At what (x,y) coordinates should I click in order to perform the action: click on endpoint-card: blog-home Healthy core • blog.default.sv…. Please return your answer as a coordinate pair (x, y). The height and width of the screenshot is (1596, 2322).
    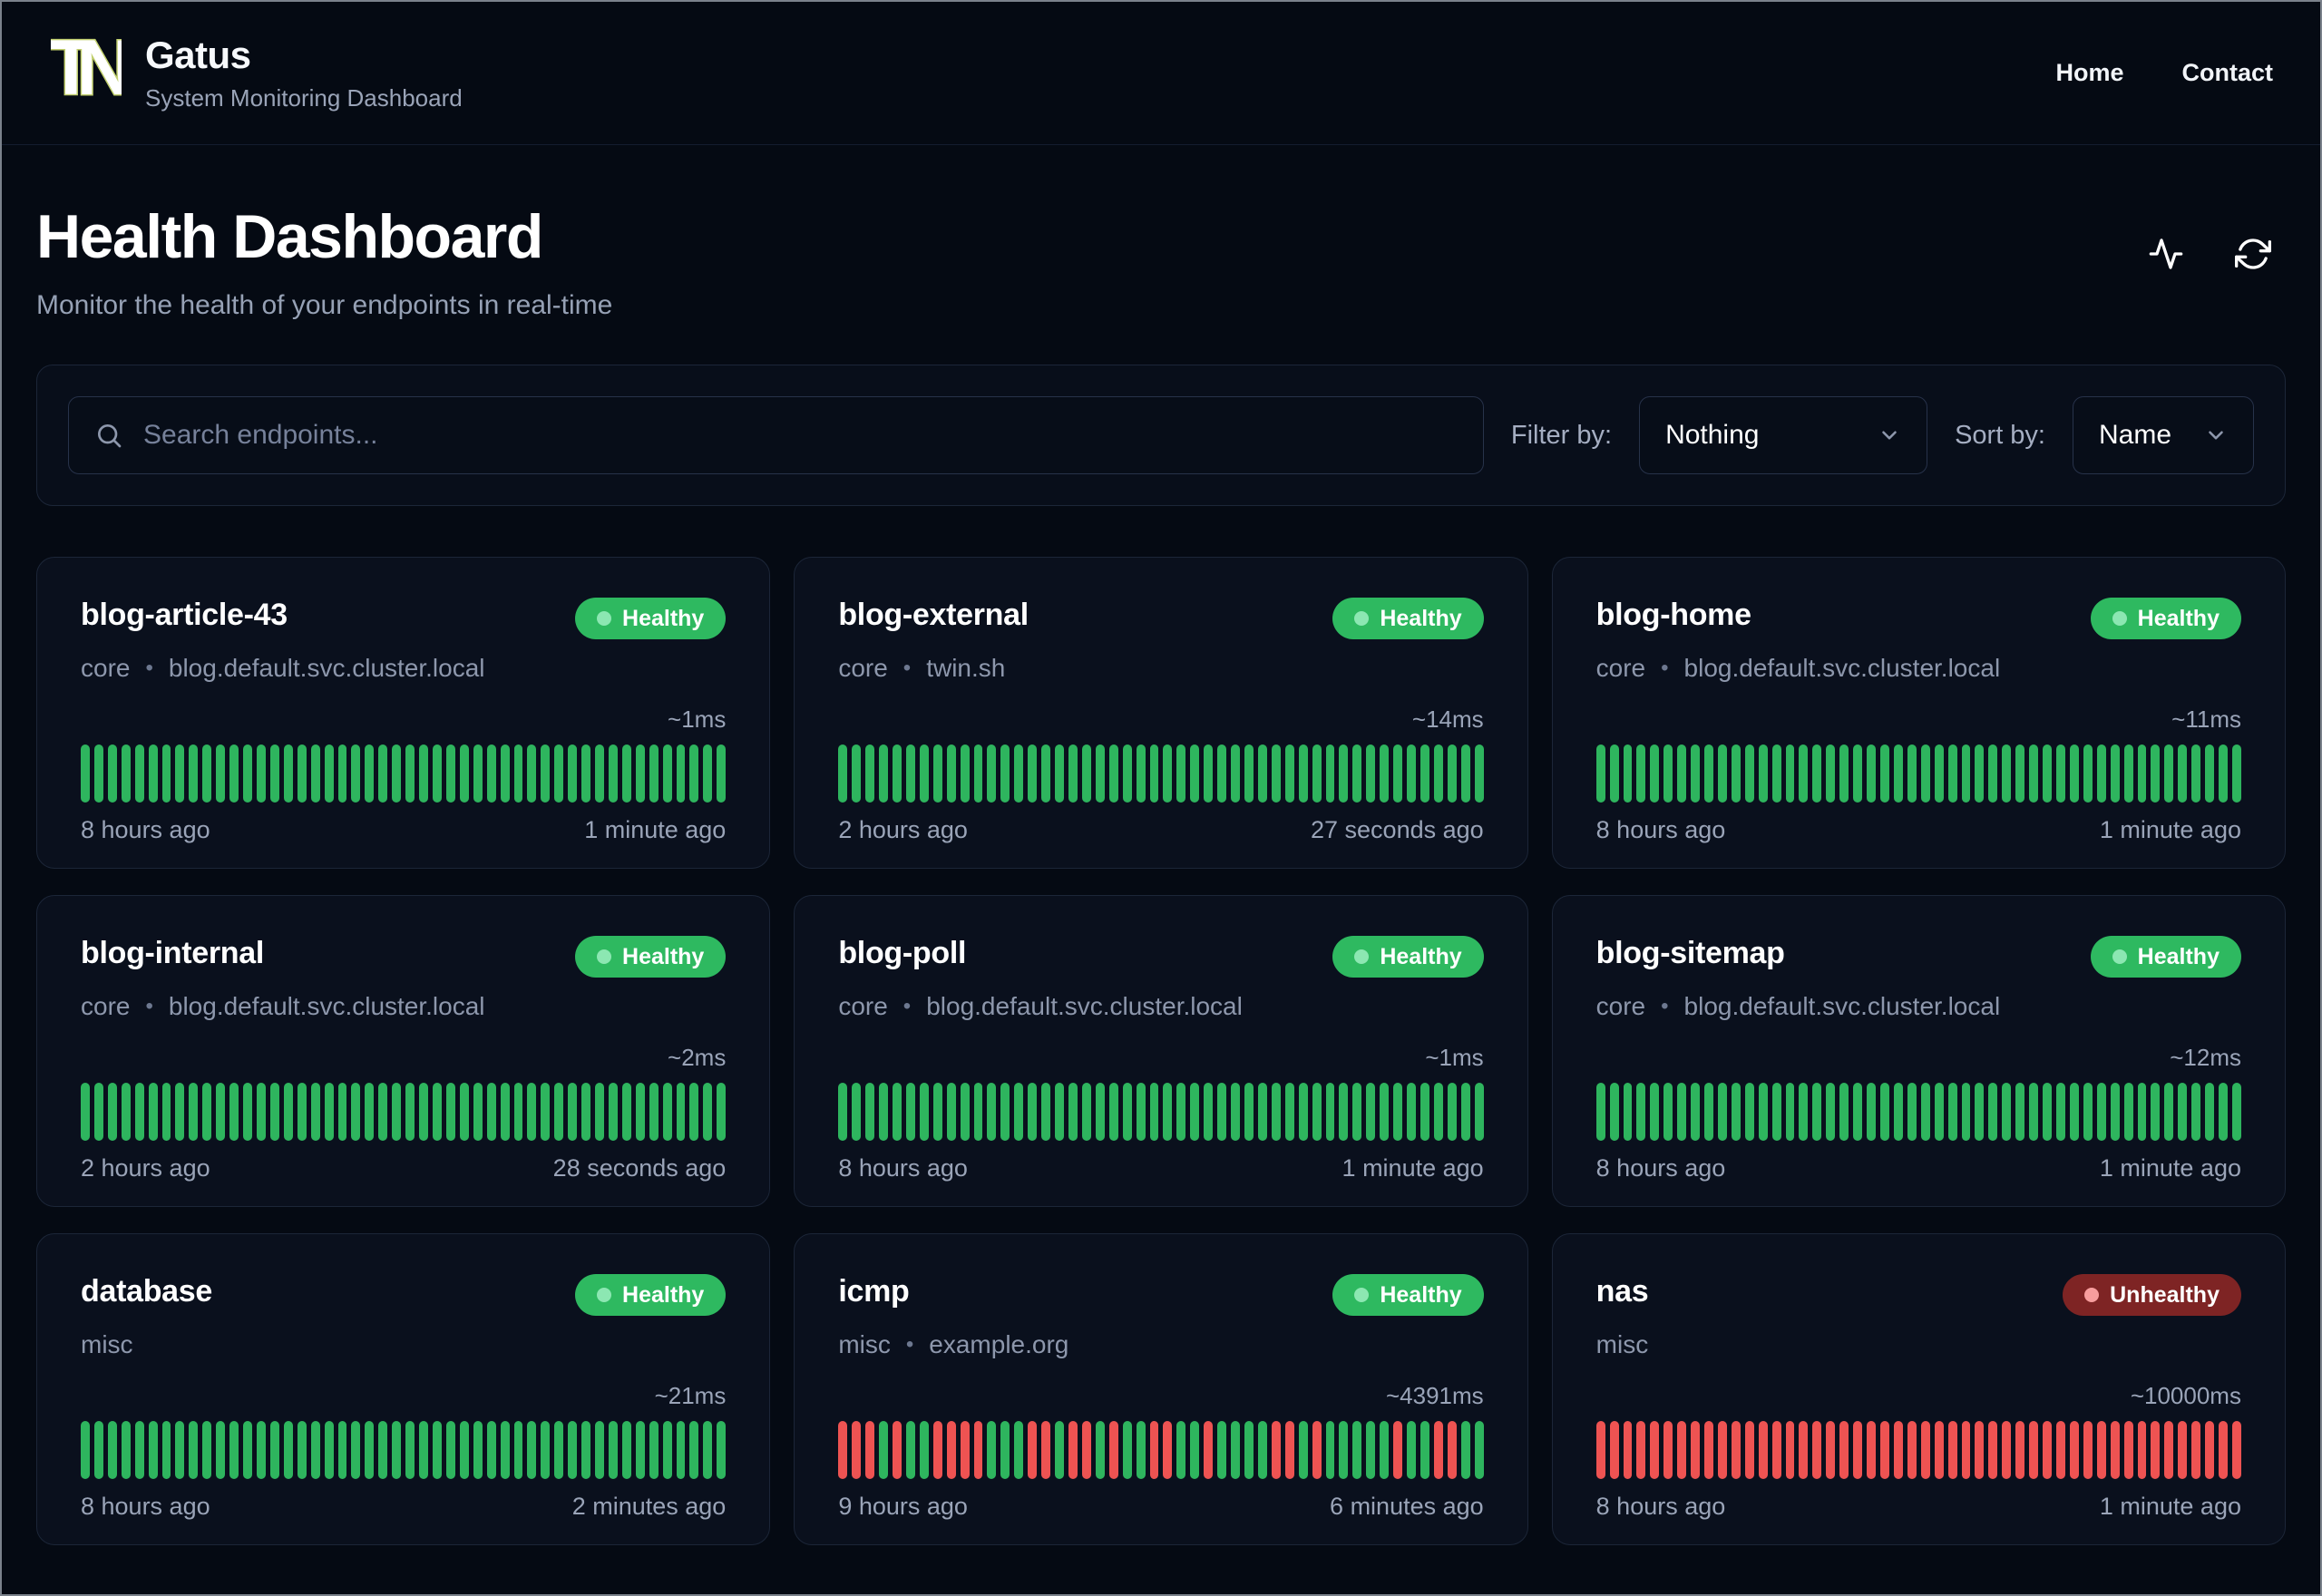
    Looking at the image, I should click on (1918, 713).